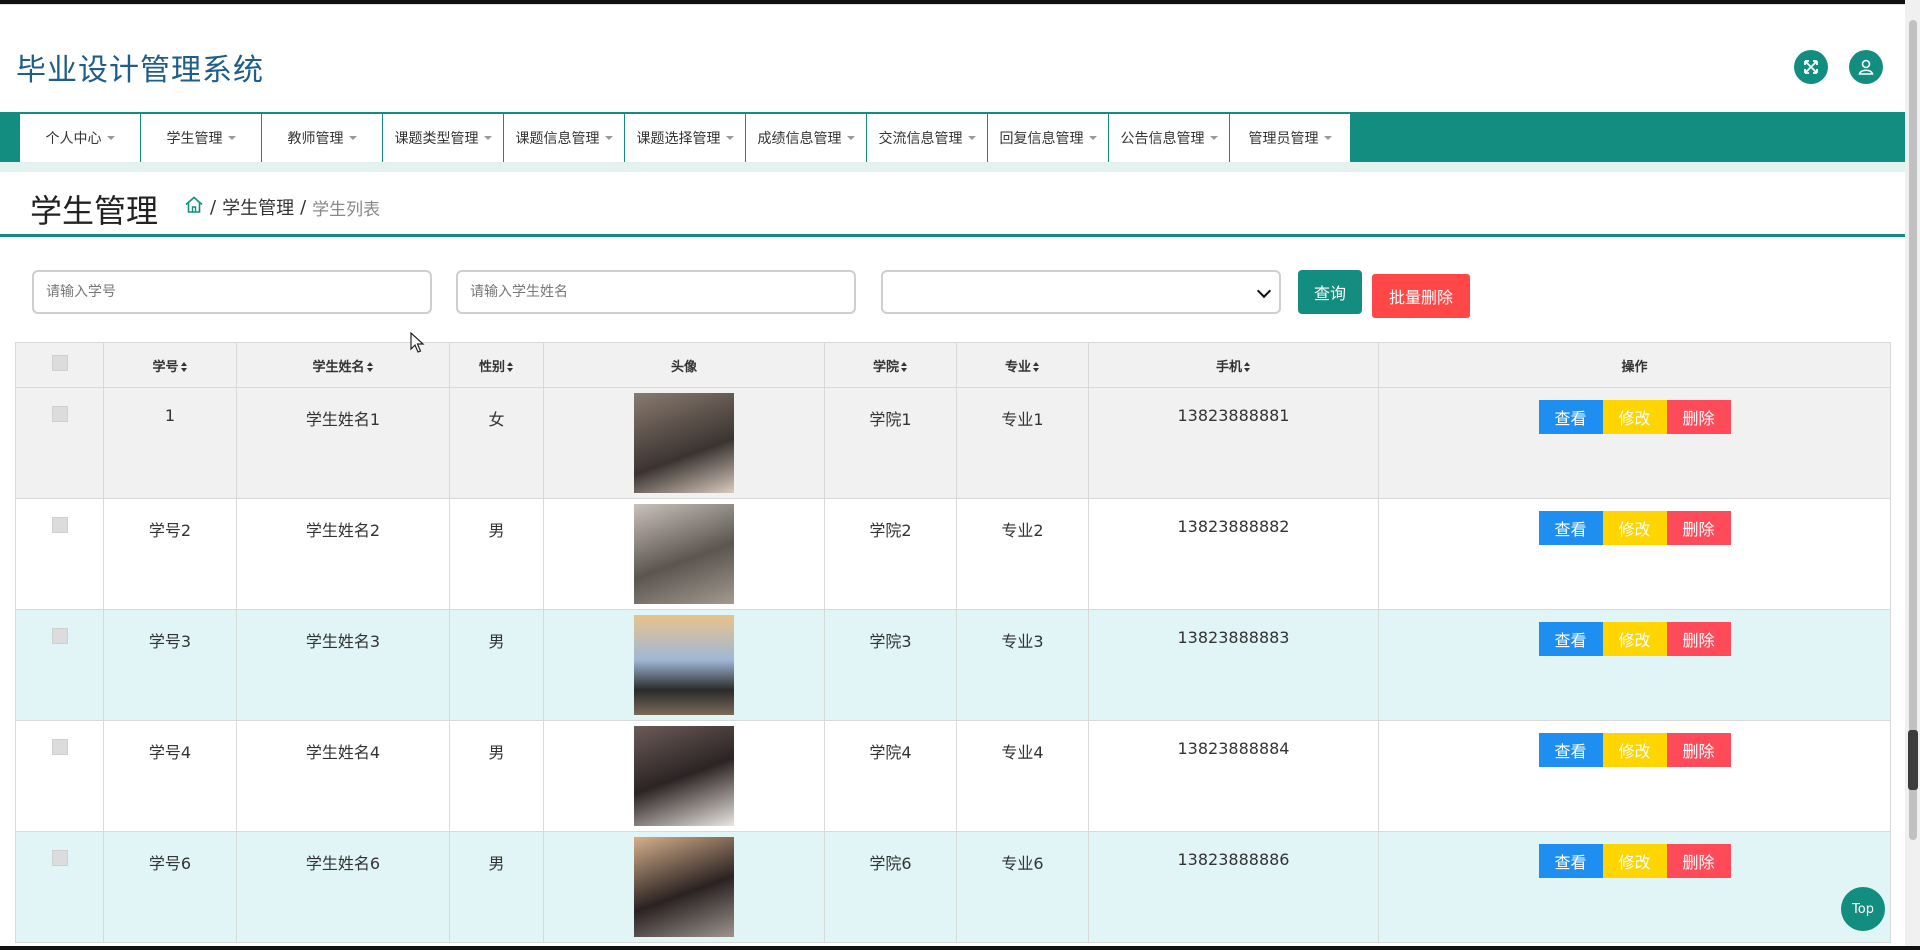  Describe the element at coordinates (258, 207) in the screenshot. I see `breadcrumb-section: 学生管理` at that location.